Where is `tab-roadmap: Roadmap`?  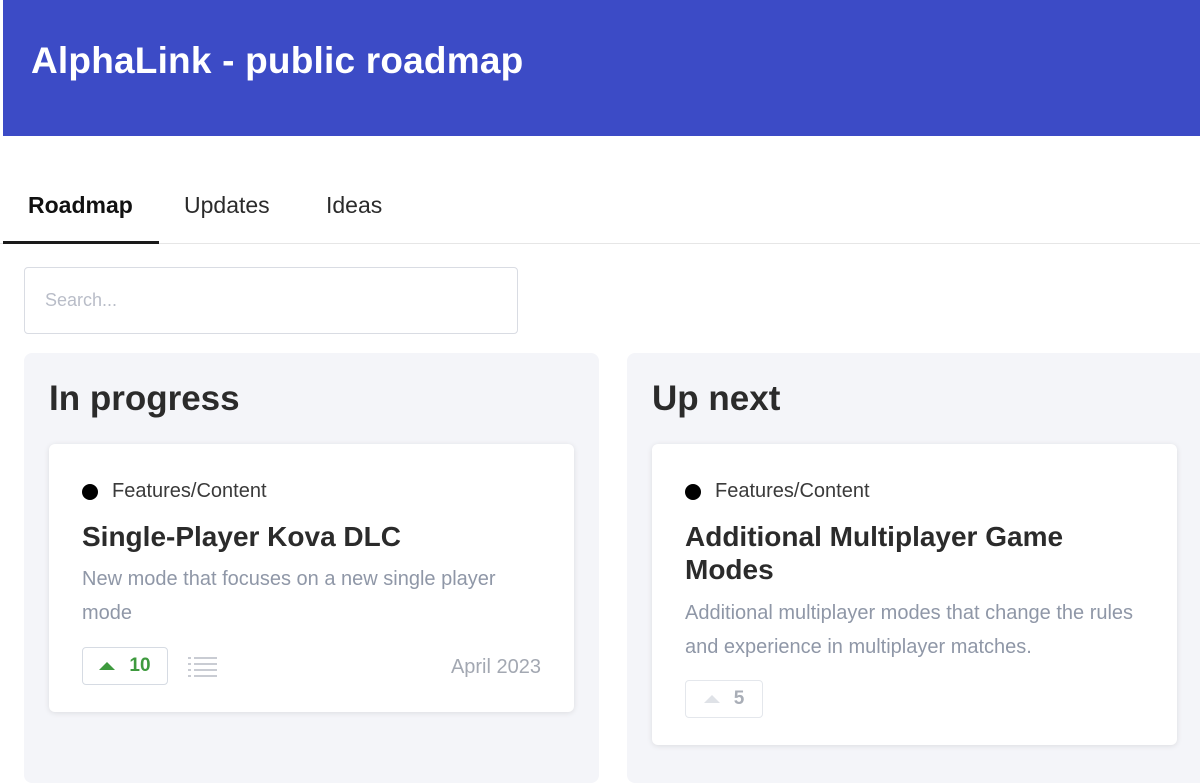 tab-roadmap: Roadmap is located at coordinates (80, 205).